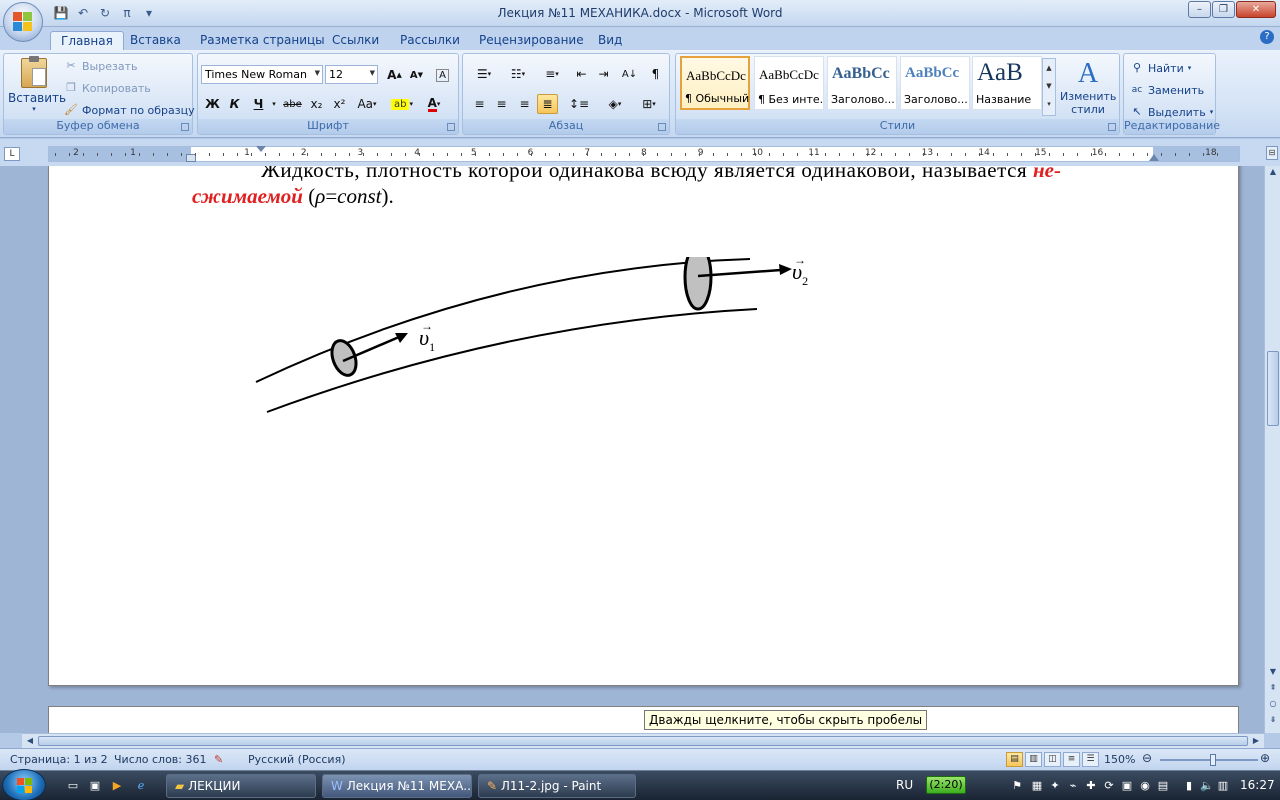  What do you see at coordinates (1207, 786) in the screenshot?
I see `volume-icon: 🔈` at bounding box center [1207, 786].